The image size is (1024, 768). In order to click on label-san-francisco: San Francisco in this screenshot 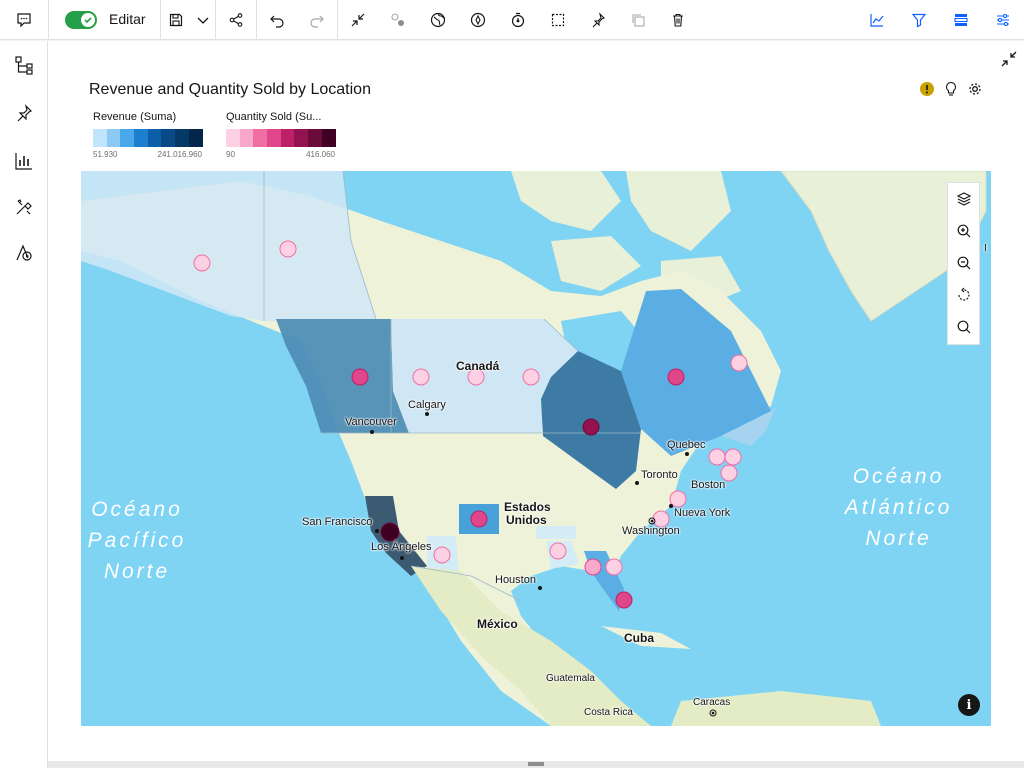, I will do `click(337, 522)`.